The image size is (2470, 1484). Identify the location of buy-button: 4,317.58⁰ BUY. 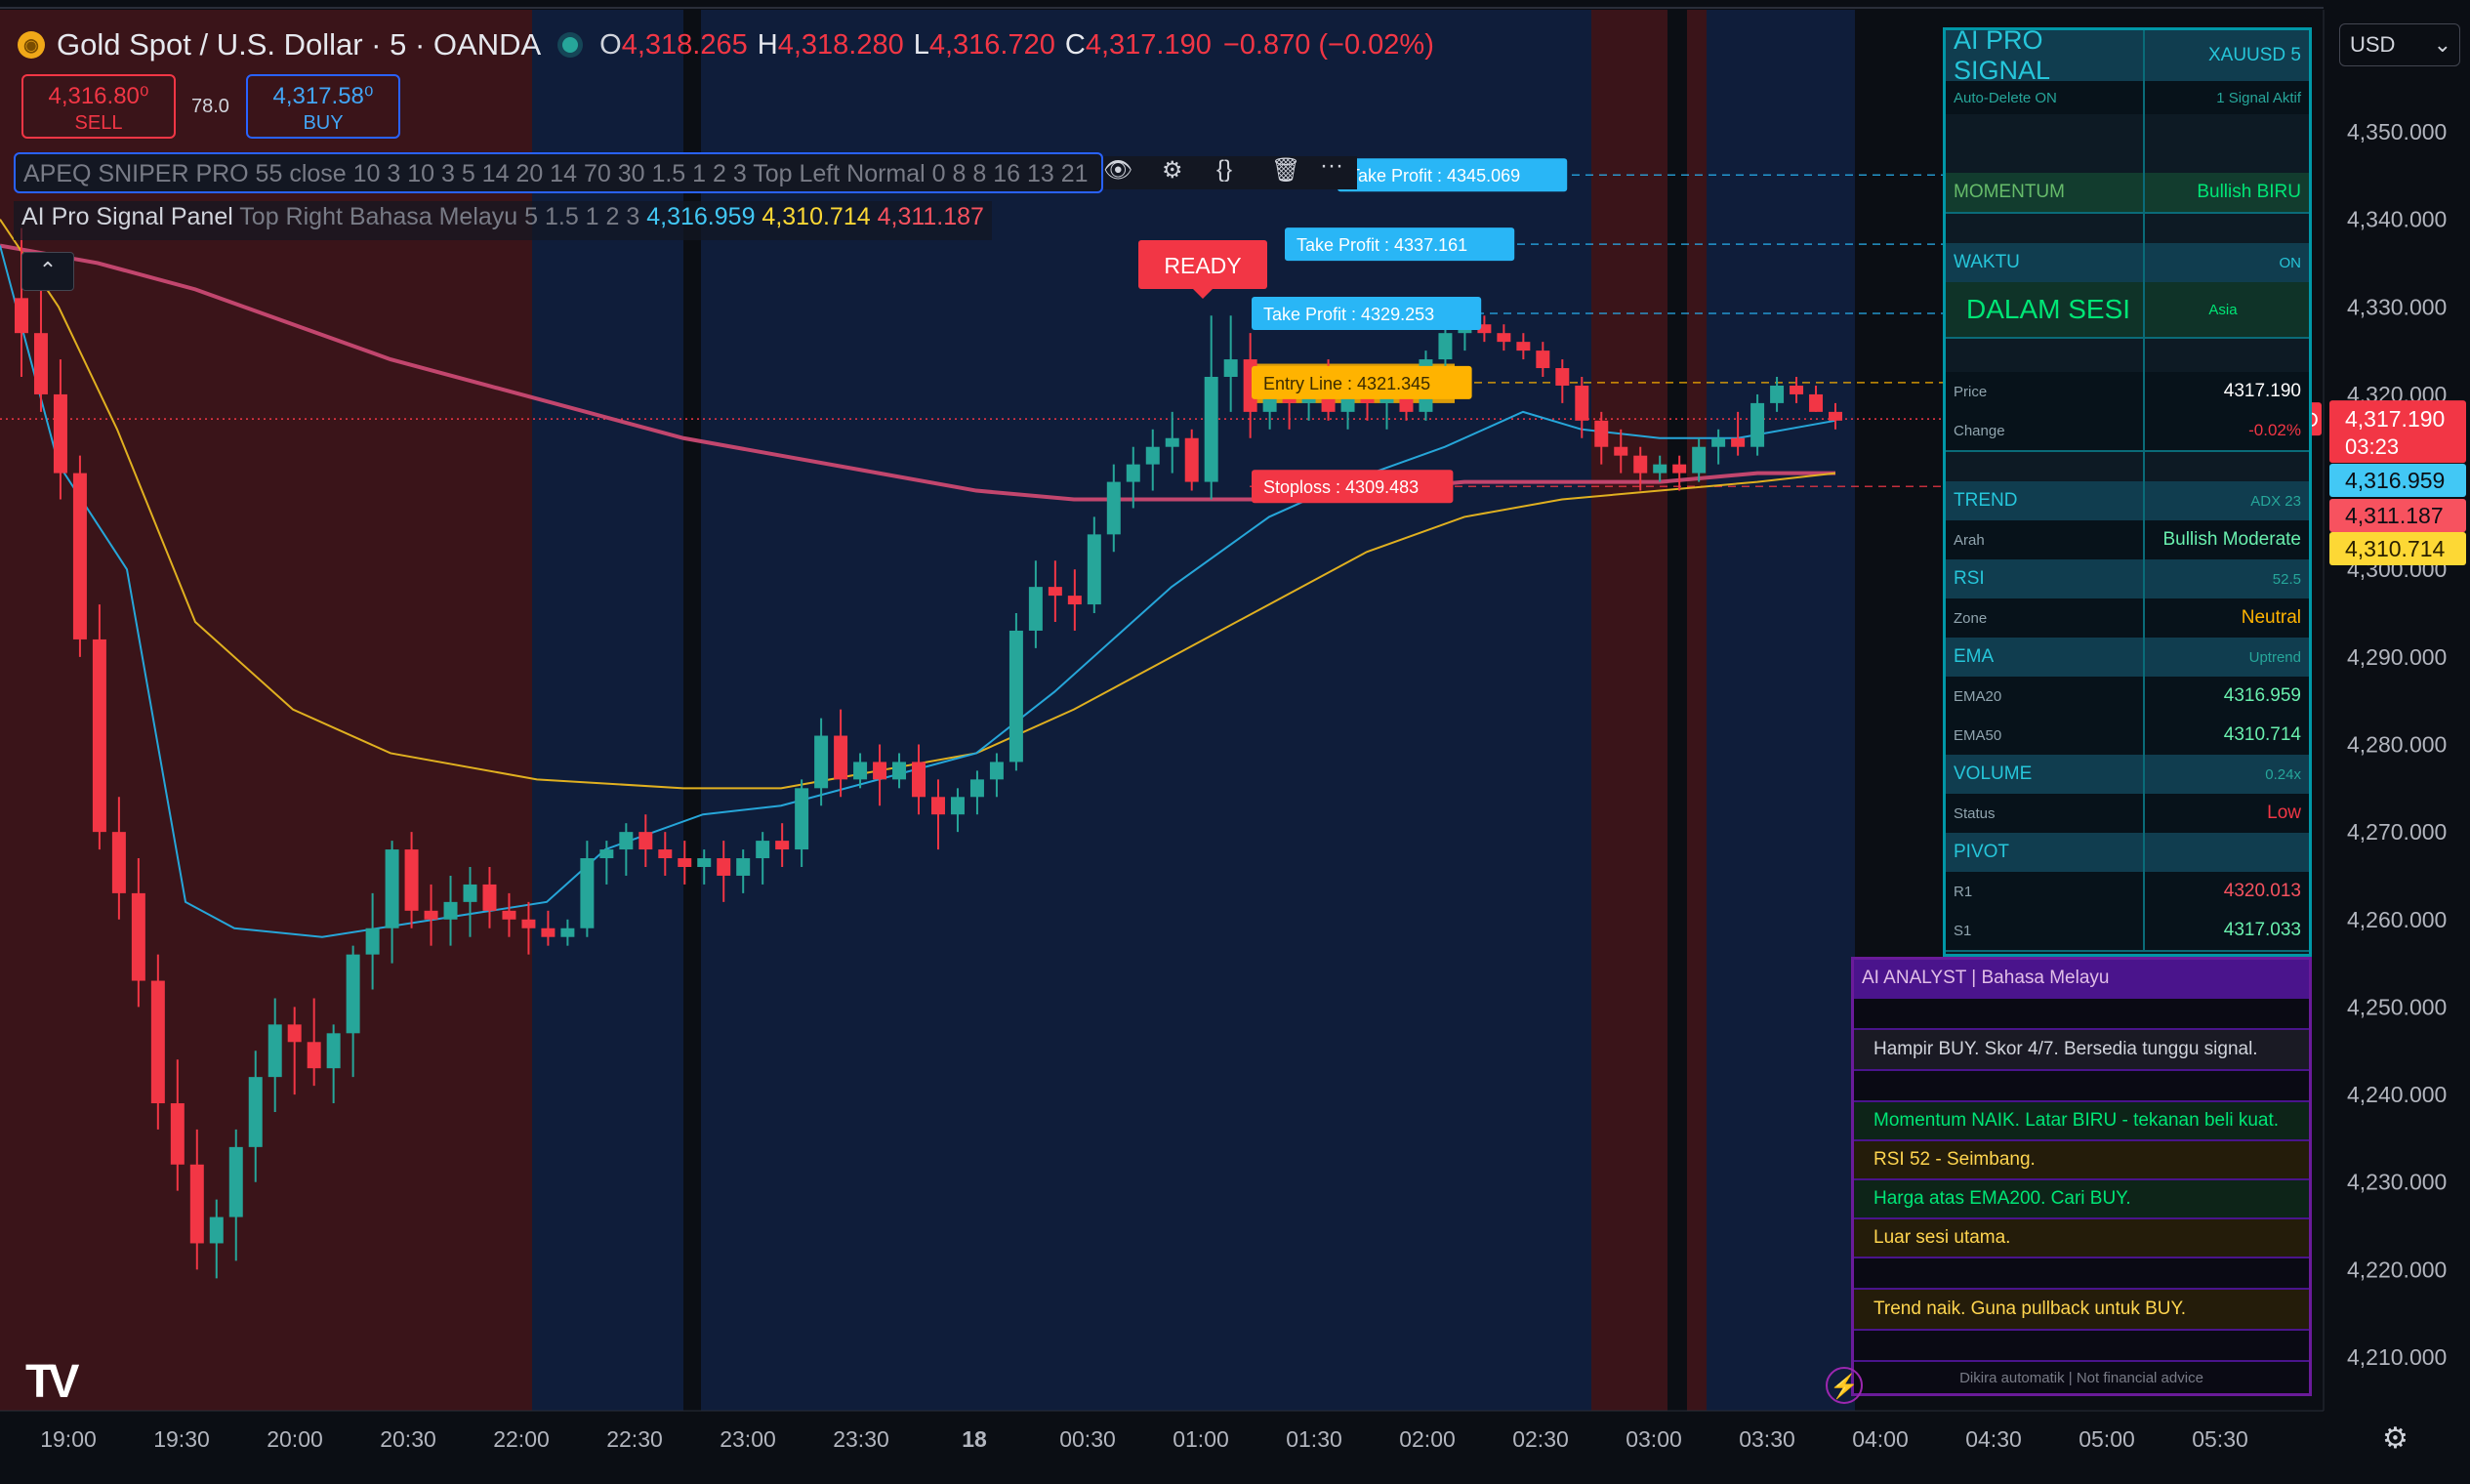
(323, 107).